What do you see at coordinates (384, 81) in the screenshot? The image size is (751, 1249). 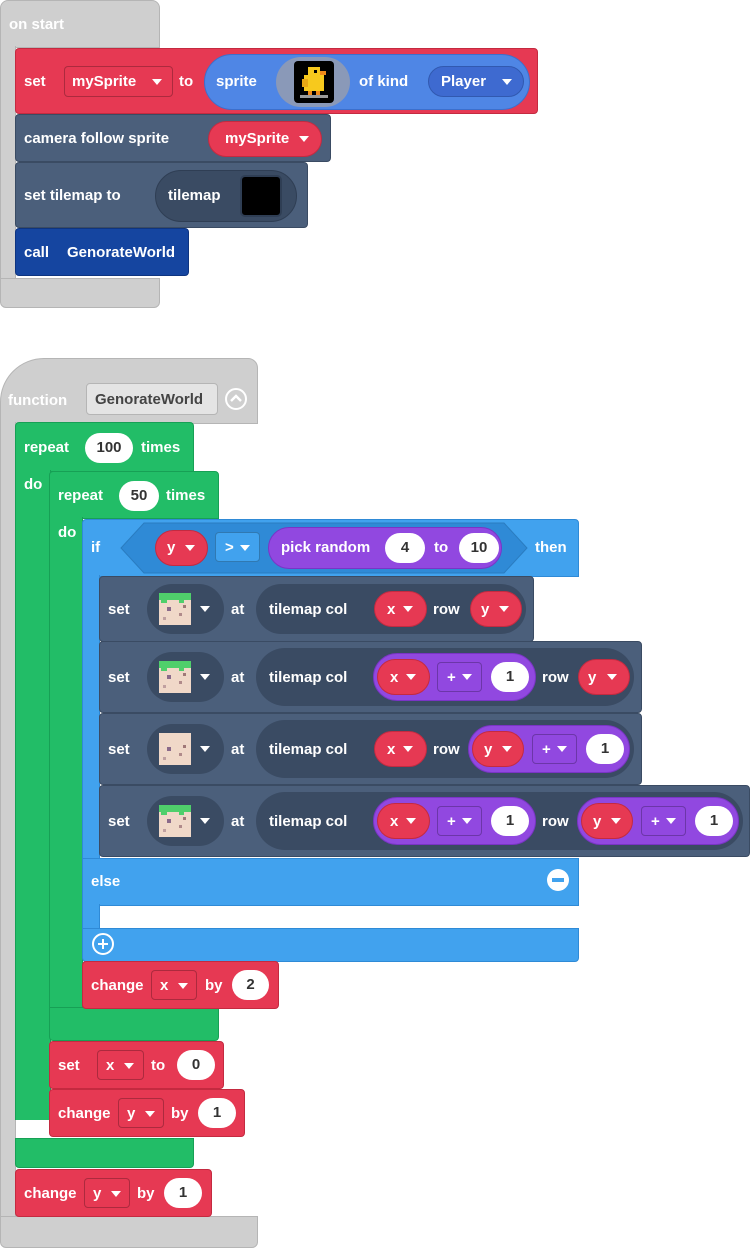 I see `of-kind-label: of kind` at bounding box center [384, 81].